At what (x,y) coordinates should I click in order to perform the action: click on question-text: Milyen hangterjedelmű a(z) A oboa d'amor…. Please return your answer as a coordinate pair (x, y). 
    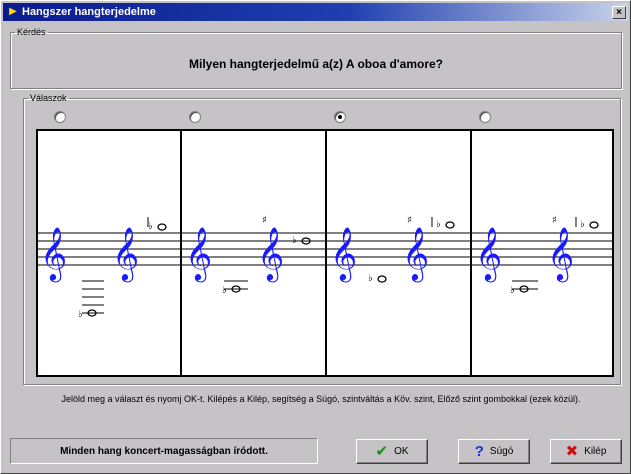
    Looking at the image, I should click on (316, 64).